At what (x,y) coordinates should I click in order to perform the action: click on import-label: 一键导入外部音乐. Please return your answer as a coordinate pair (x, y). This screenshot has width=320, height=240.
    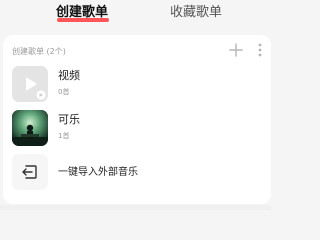
    Looking at the image, I should click on (98, 172).